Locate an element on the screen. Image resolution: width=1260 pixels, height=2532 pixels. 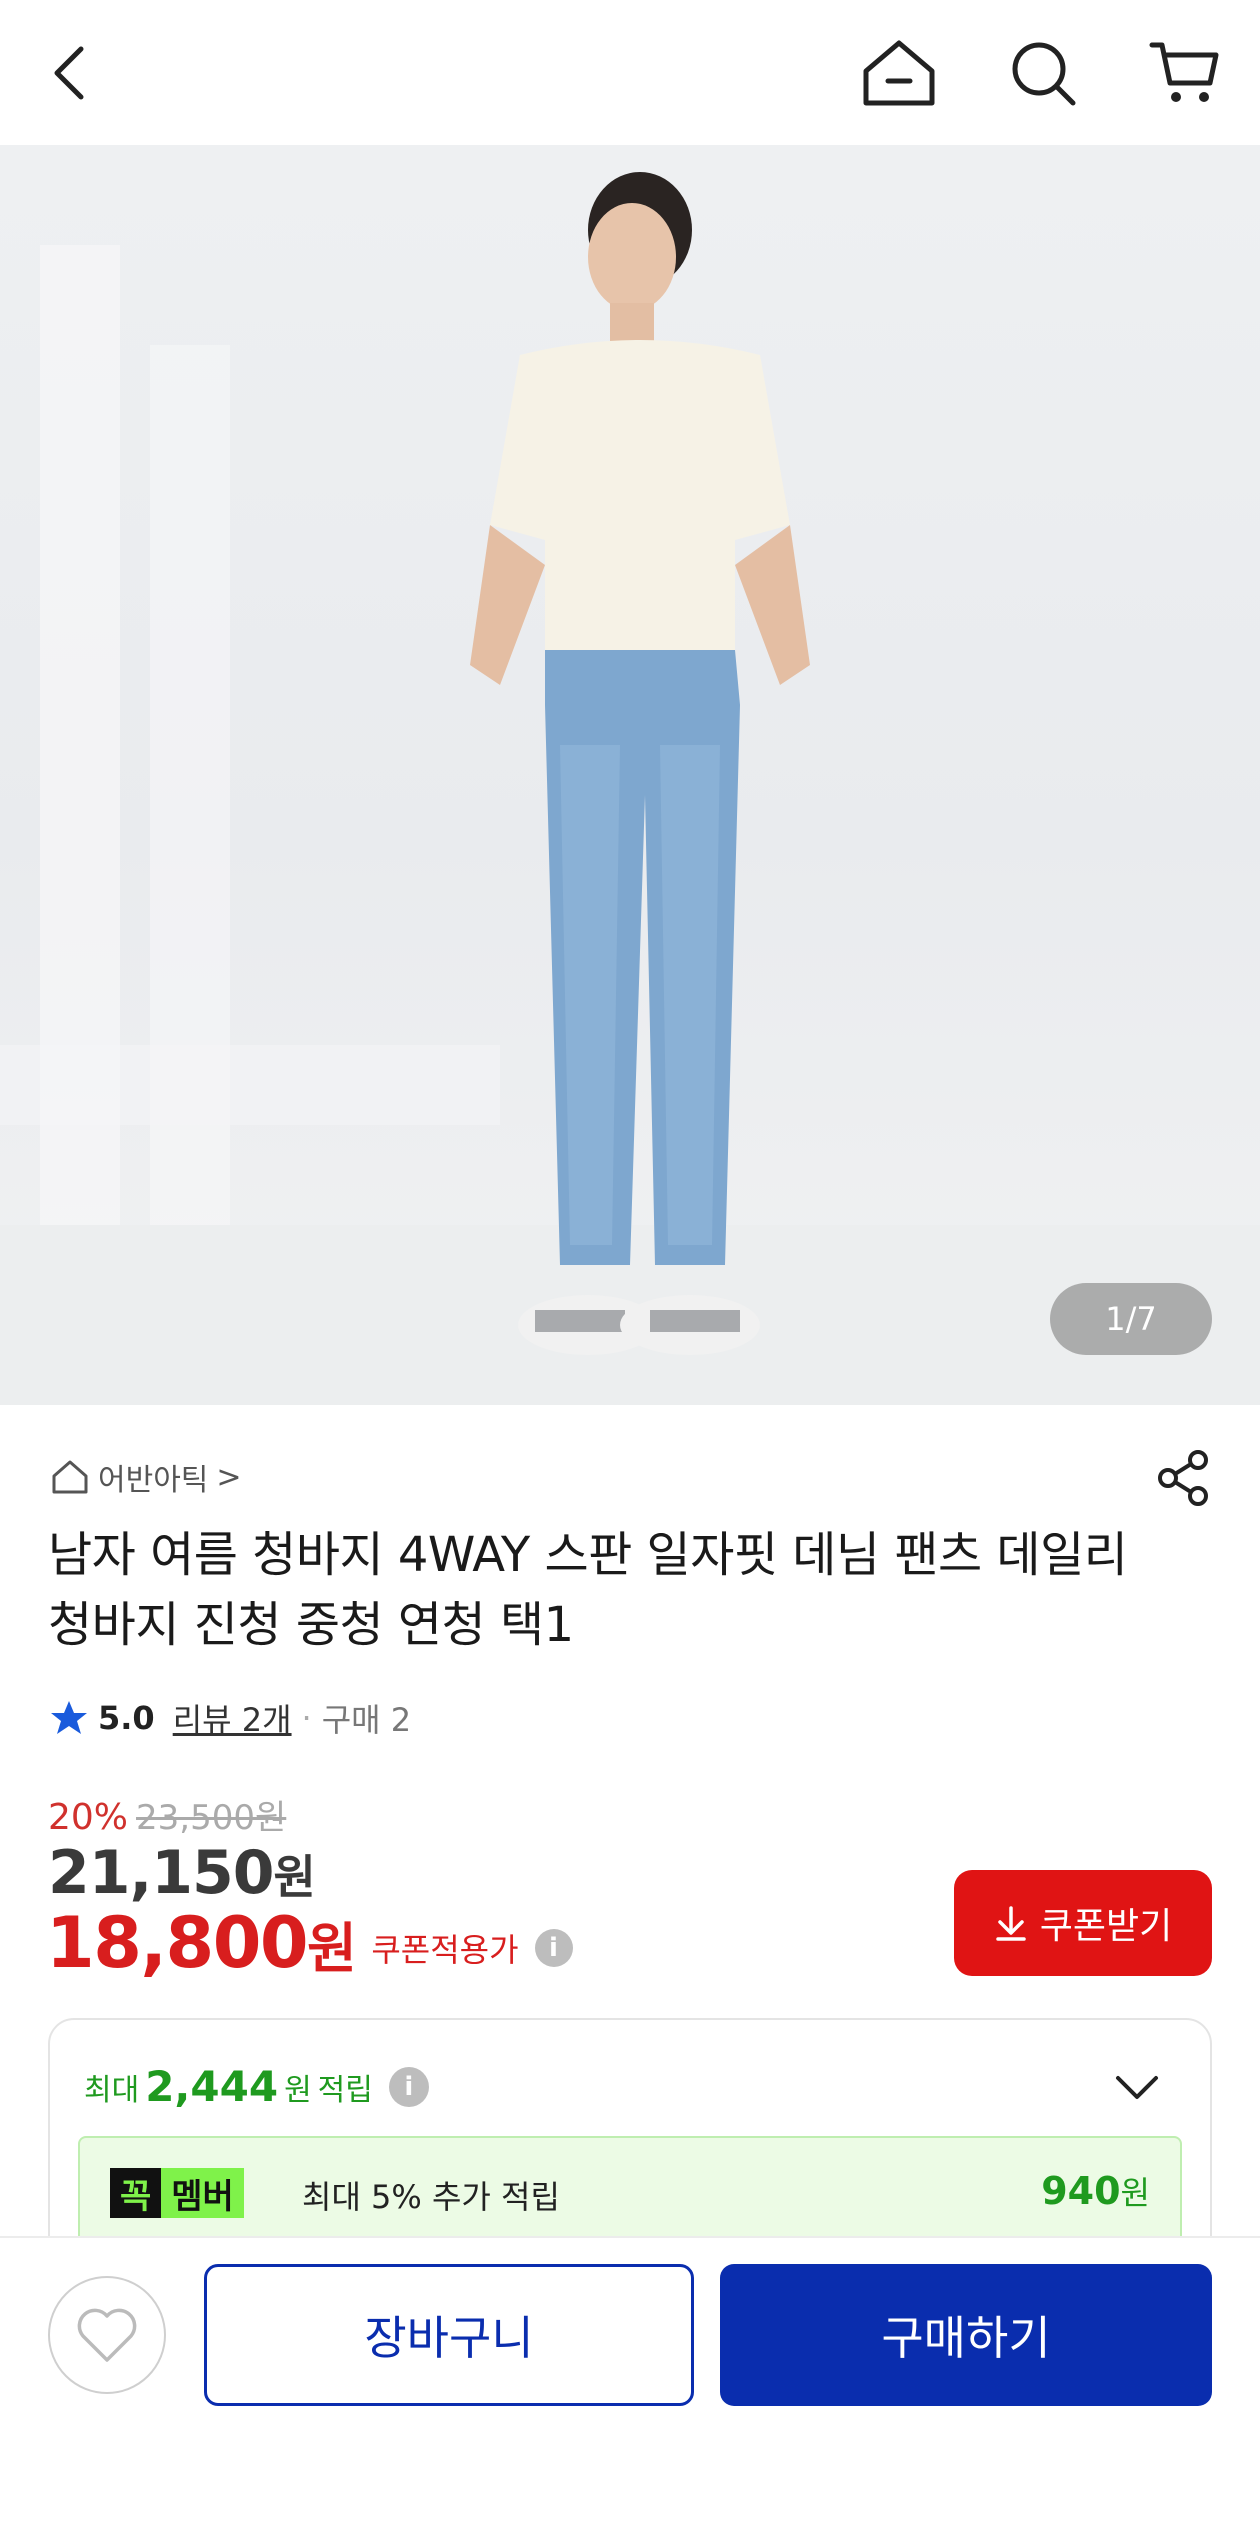
search-icon is located at coordinates (1044, 74).